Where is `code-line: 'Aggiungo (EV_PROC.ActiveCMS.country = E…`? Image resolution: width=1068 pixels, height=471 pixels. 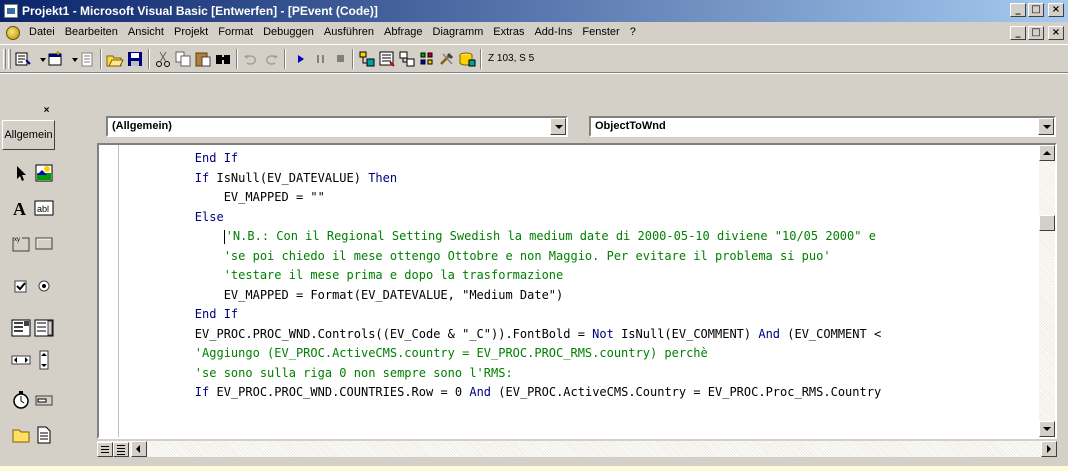 code-line: 'Aggiungo (EV_PROC.ActiveCMS.country = E… is located at coordinates (588, 354).